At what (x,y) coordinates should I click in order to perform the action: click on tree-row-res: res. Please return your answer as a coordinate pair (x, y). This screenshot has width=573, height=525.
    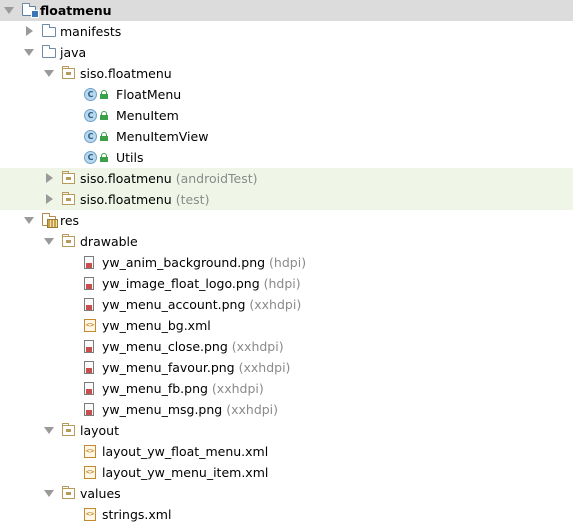
    Looking at the image, I should click on (286, 220).